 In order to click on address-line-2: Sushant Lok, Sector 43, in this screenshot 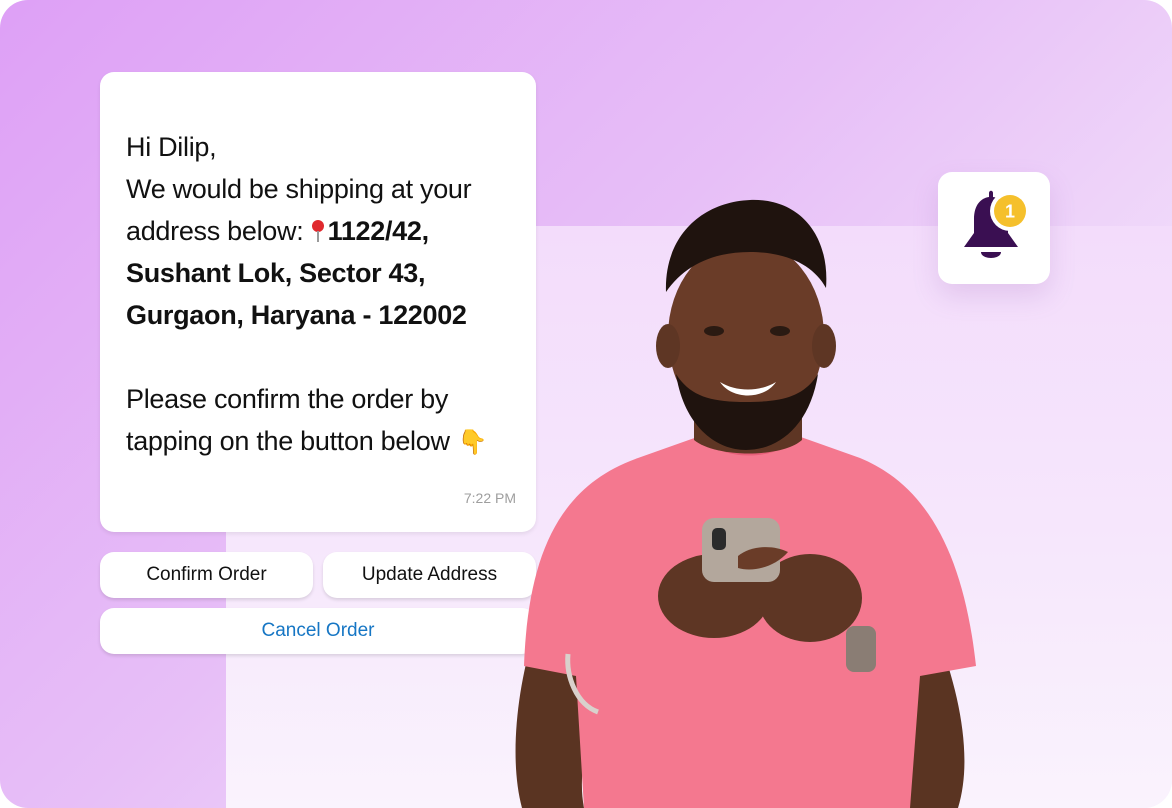, I will do `click(276, 273)`.